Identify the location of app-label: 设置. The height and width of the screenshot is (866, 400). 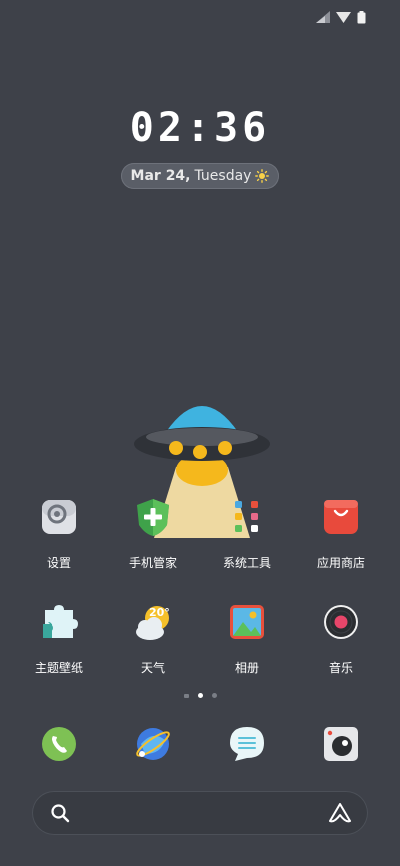
(58, 563).